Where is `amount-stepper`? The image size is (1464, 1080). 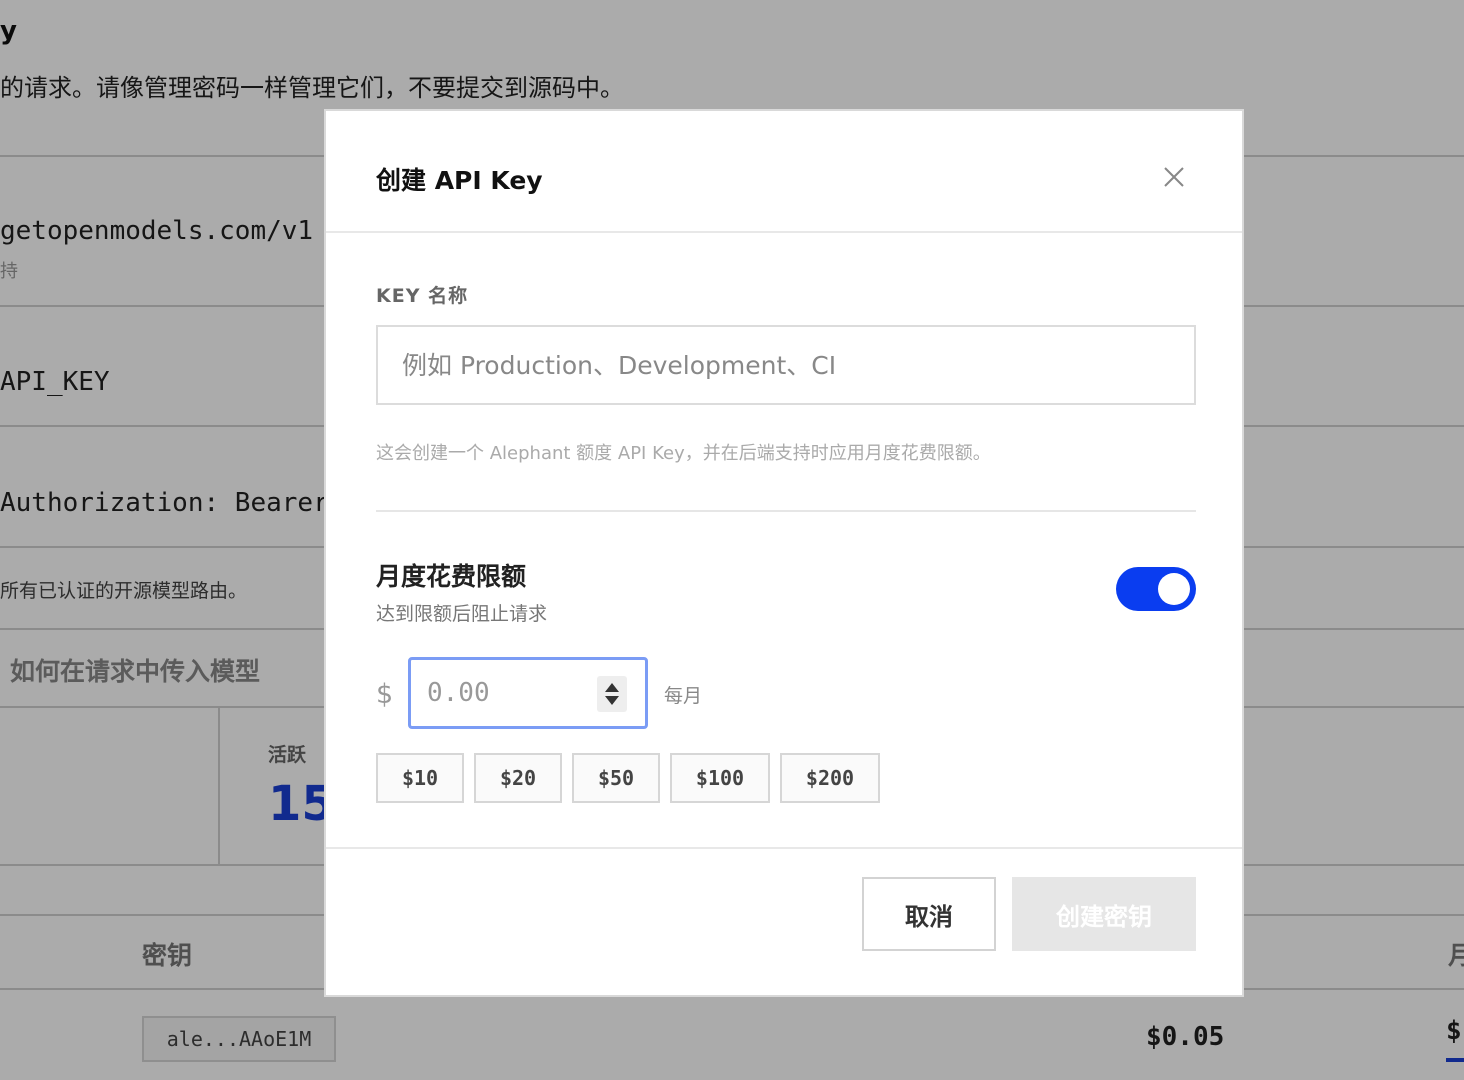
amount-stepper is located at coordinates (612, 694).